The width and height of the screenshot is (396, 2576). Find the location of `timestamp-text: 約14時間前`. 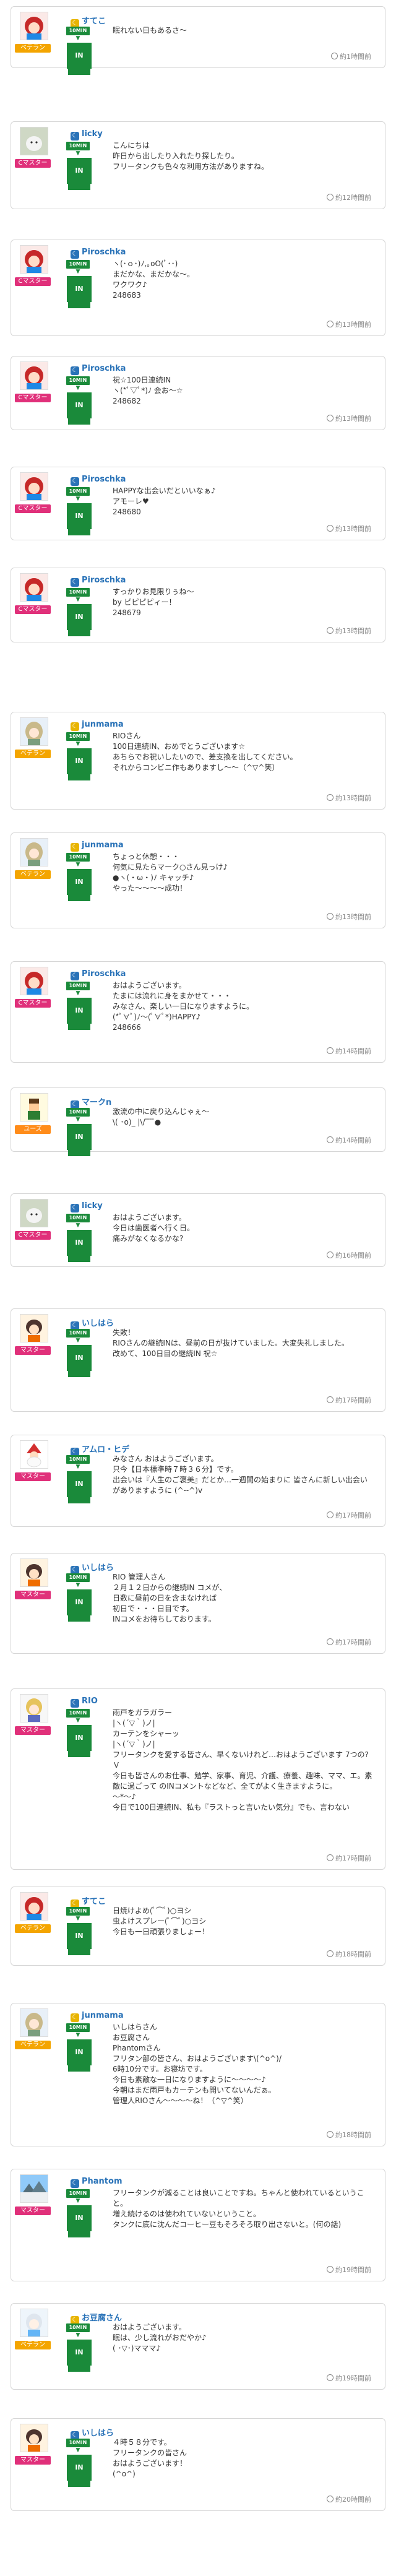

timestamp-text: 約14時間前 is located at coordinates (353, 1140).